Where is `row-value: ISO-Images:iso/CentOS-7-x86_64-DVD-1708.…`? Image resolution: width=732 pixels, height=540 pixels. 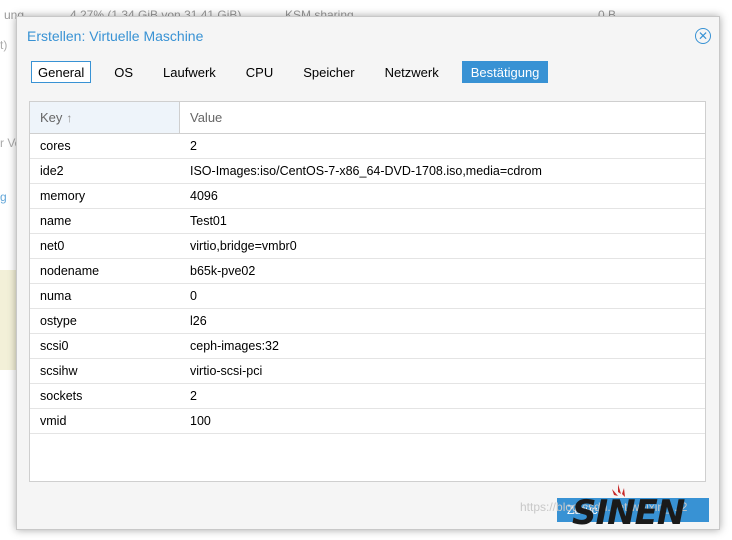 row-value: ISO-Images:iso/CentOS-7-x86_64-DVD-1708.… is located at coordinates (366, 171).